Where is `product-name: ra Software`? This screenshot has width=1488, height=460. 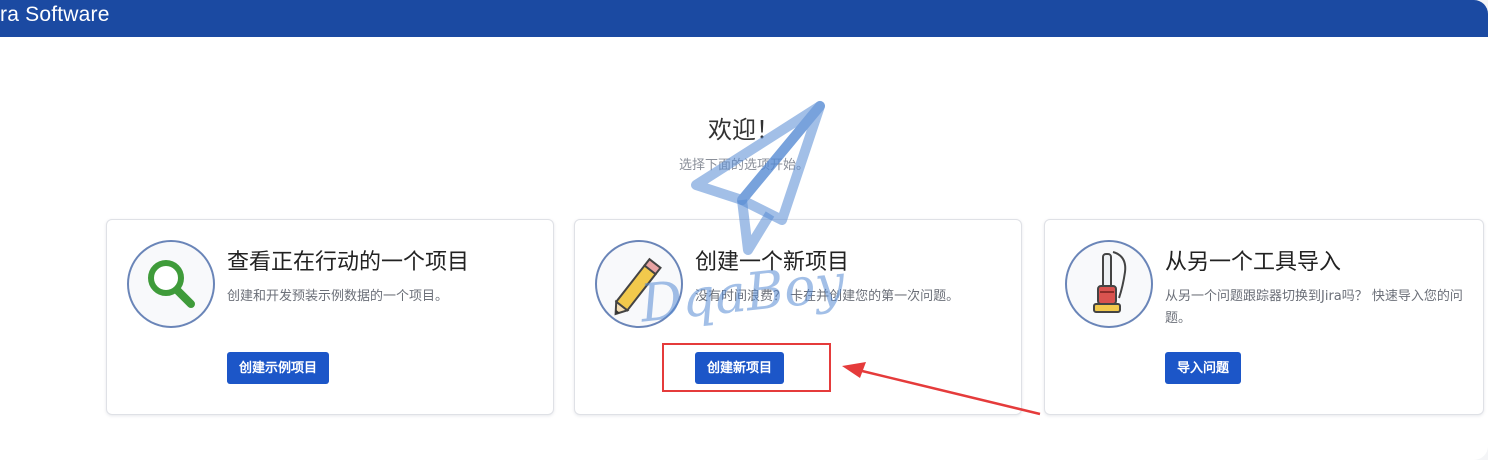
product-name: ra Software is located at coordinates (55, 15).